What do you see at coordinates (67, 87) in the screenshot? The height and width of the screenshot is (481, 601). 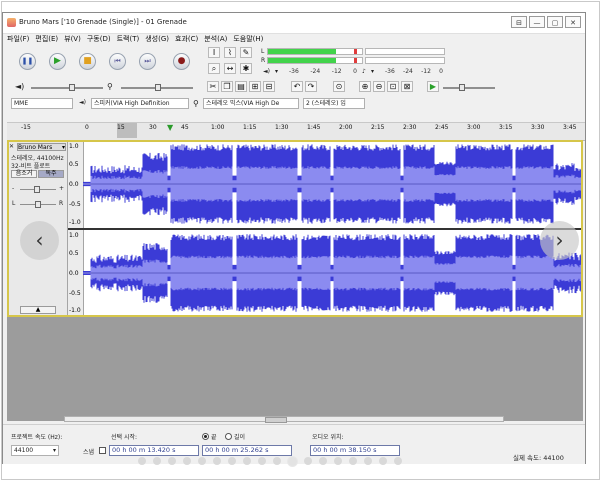 I see `output-volume-slider` at bounding box center [67, 87].